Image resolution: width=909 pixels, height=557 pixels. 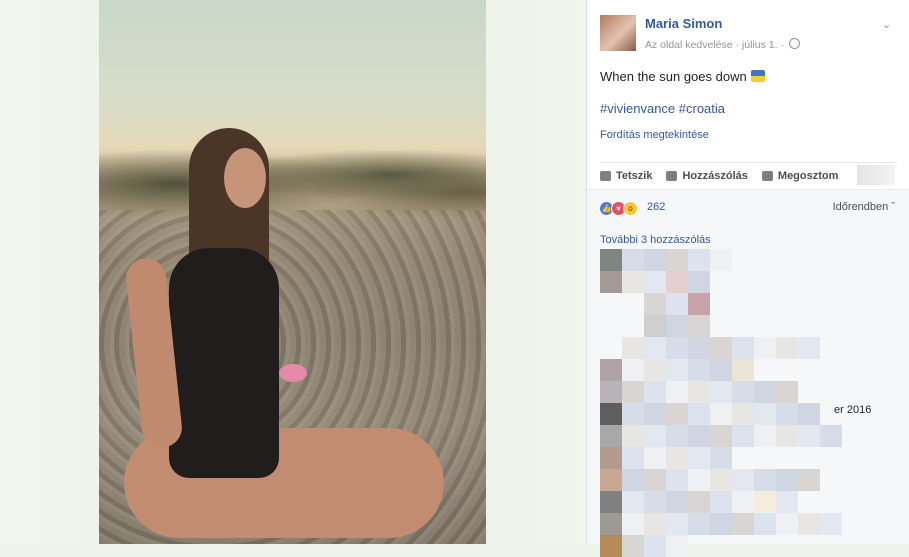 What do you see at coordinates (656, 207) in the screenshot?
I see `reaction-count: 262` at bounding box center [656, 207].